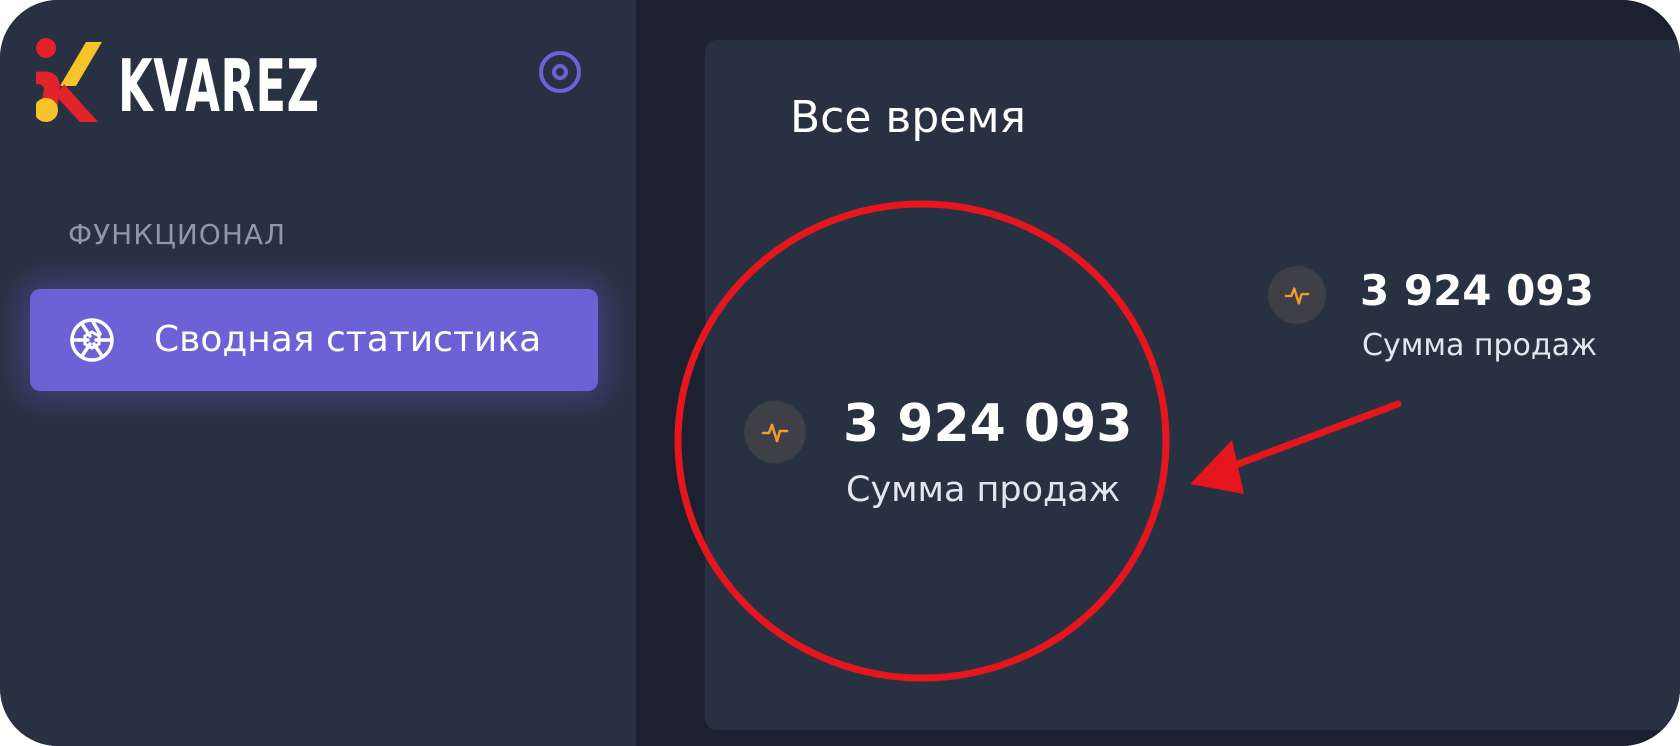 The height and width of the screenshot is (746, 1680). I want to click on sidebar-section-label: ФУНКЦИОНАЛ, so click(177, 234).